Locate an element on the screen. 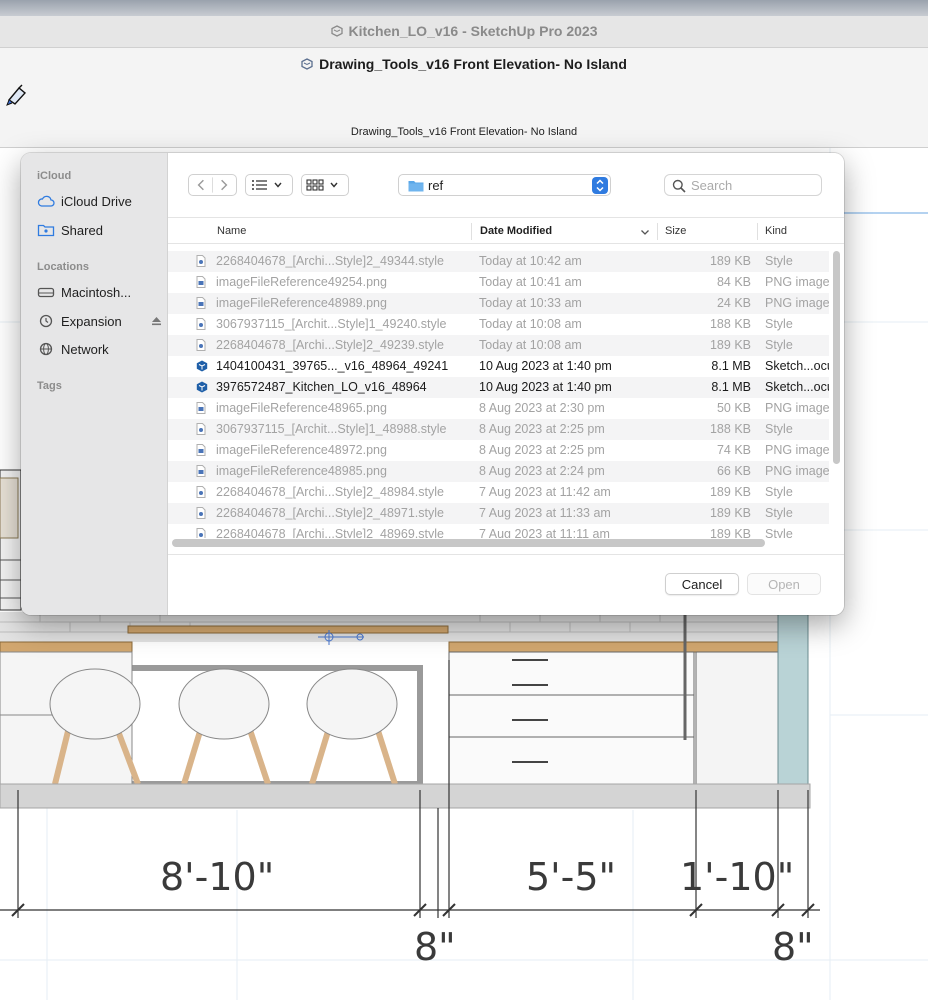 This screenshot has height=1000, width=928. right-countertop is located at coordinates (614, 647).